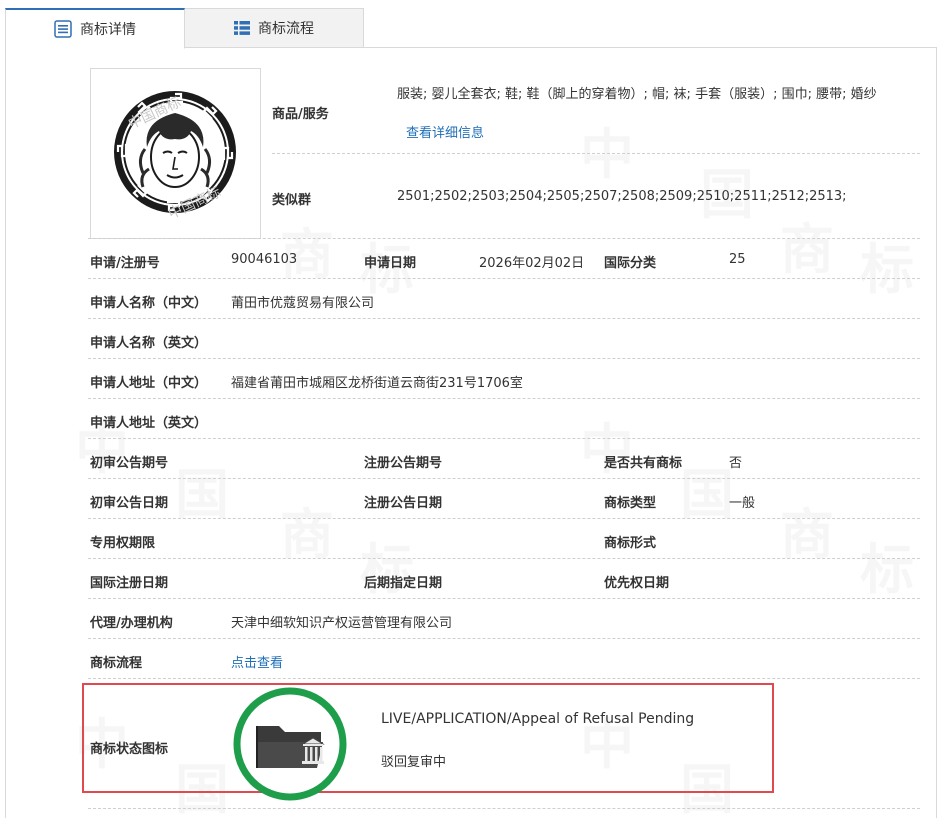 The width and height of the screenshot is (937, 818). What do you see at coordinates (300, 114) in the screenshot?
I see `goods-services-label: 商品/服务` at bounding box center [300, 114].